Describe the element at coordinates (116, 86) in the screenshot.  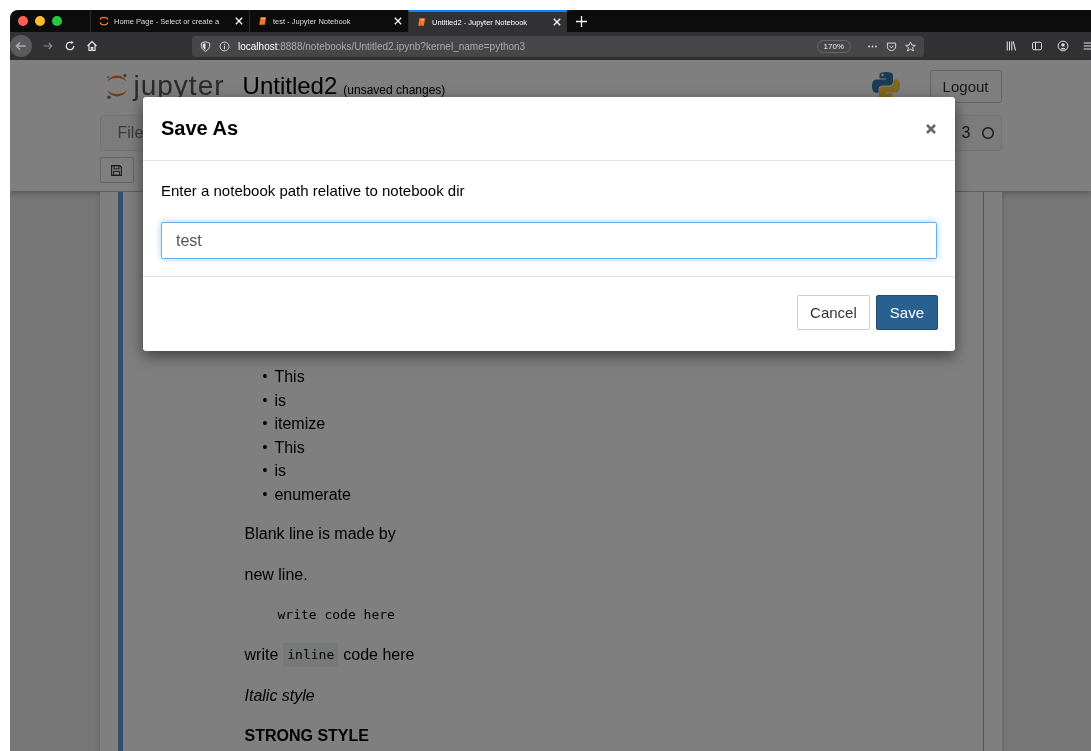
I see `jupyter-logo-icon` at that location.